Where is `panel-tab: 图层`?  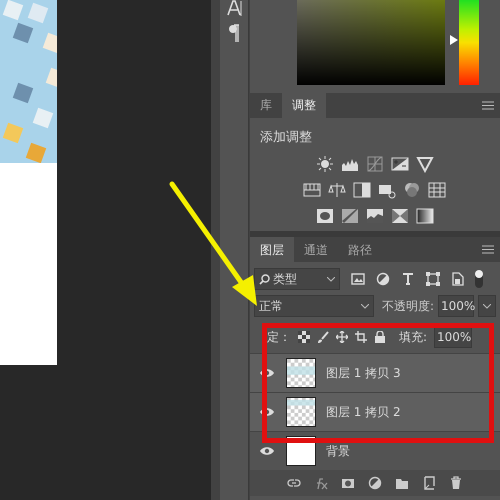
panel-tab: 图层 is located at coordinates (272, 249).